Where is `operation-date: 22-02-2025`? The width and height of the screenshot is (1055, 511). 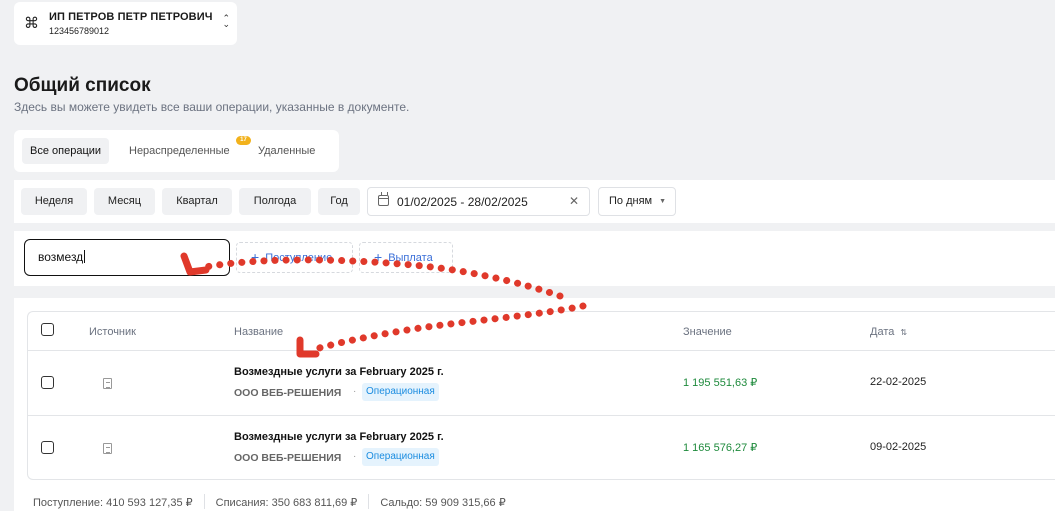 operation-date: 22-02-2025 is located at coordinates (898, 382).